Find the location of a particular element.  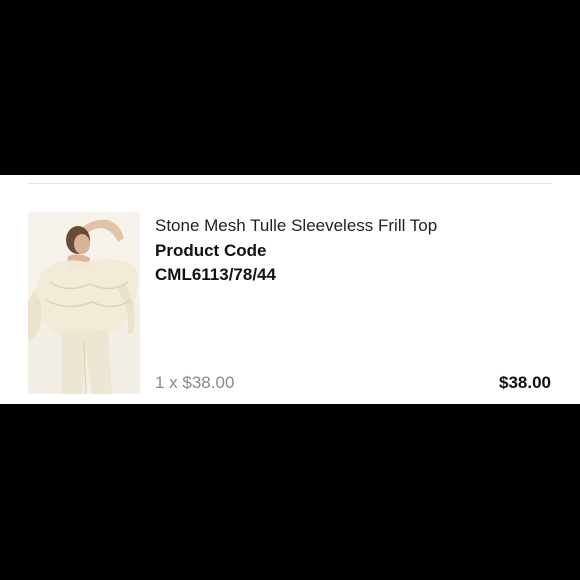

product-code-value: CML6113/78/44 is located at coordinates (215, 274).